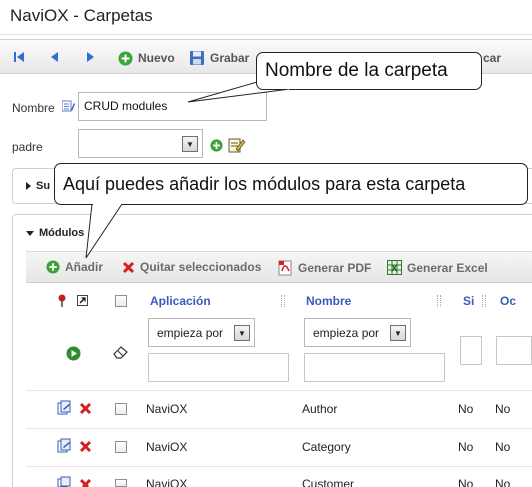 The height and width of the screenshot is (487, 532). I want to click on app-title: NaviOX - Carpetas, so click(81, 15).